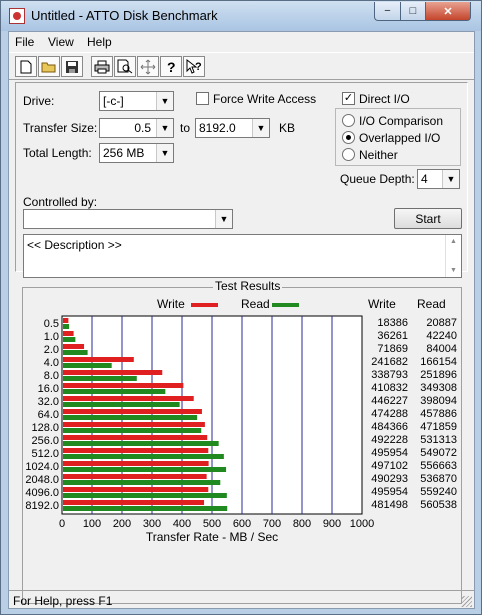 The height and width of the screenshot is (615, 482). What do you see at coordinates (448, 11) in the screenshot?
I see `close-button: ✕` at bounding box center [448, 11].